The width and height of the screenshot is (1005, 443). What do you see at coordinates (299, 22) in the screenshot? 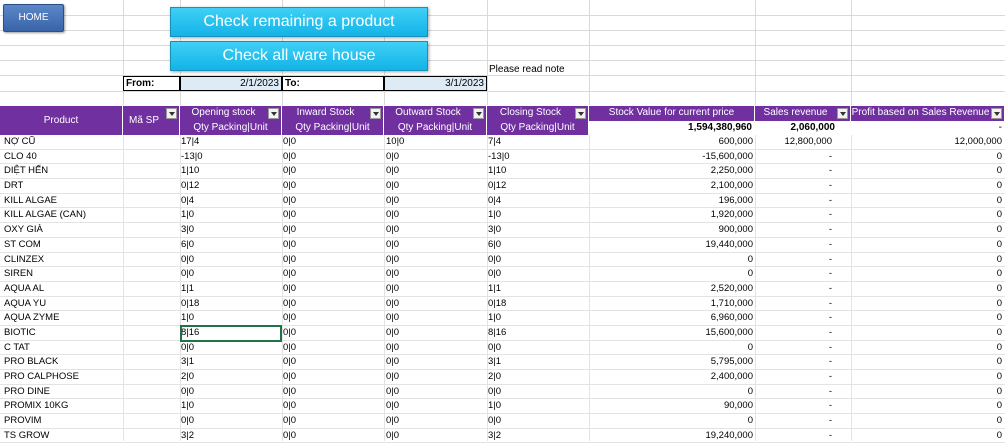
I see `check-product-button: Check remaining a product` at bounding box center [299, 22].